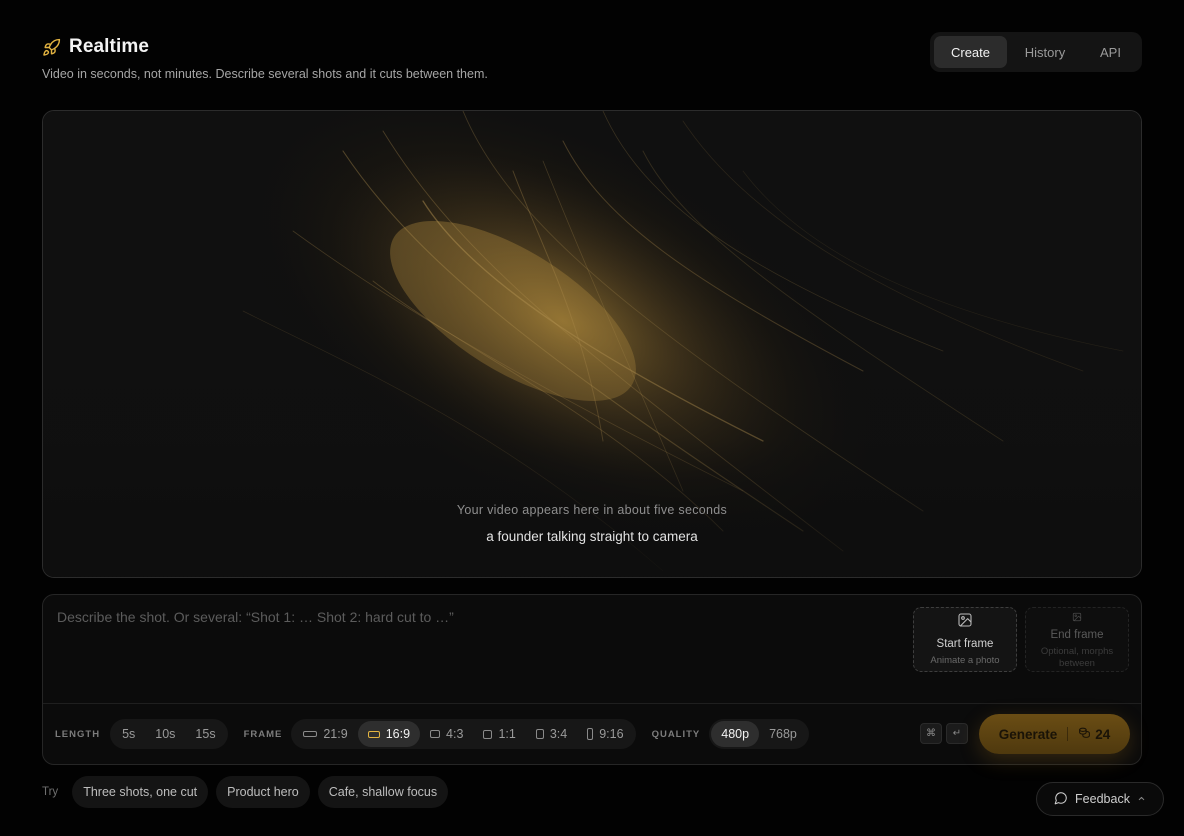 This screenshot has width=1184, height=836. Describe the element at coordinates (140, 792) in the screenshot. I see `suggestion-chip: Three shots, one cut` at that location.